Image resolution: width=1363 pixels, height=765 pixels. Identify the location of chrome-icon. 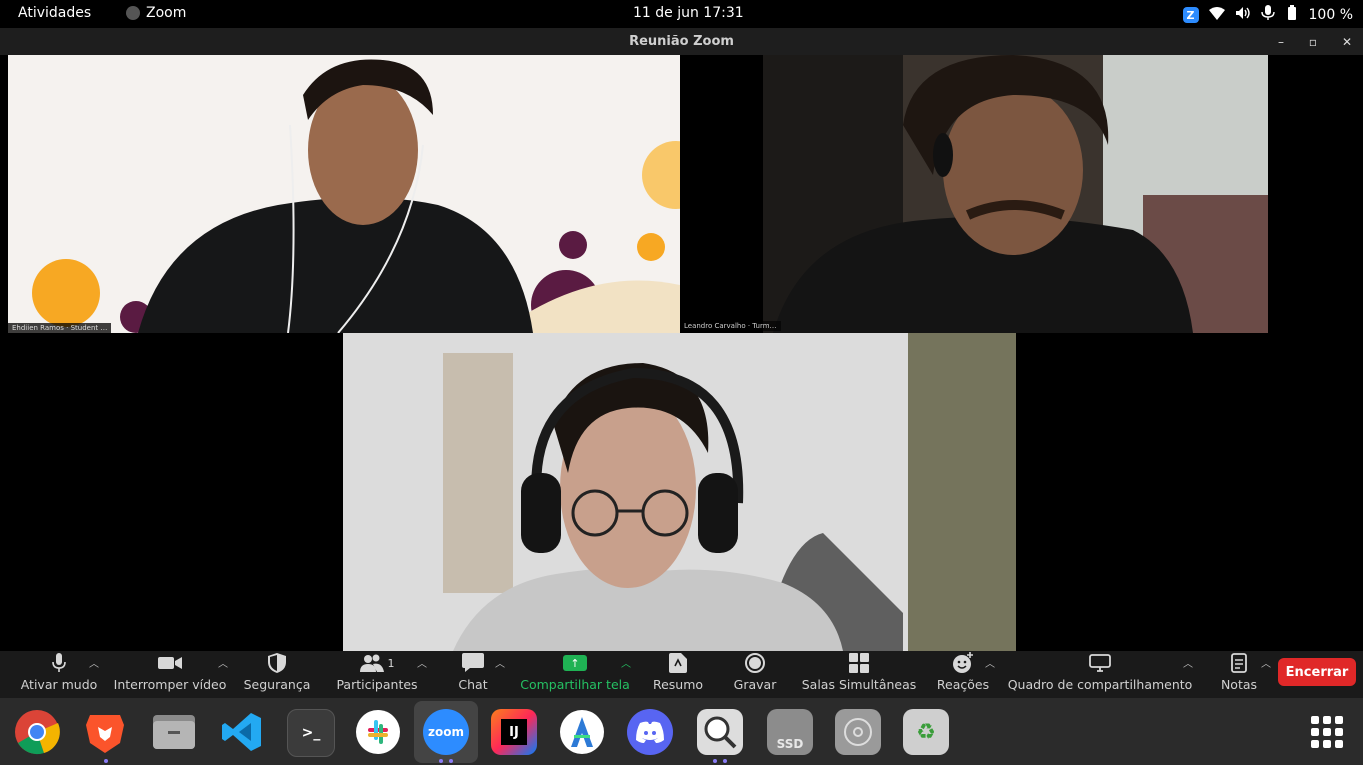
(37, 732).